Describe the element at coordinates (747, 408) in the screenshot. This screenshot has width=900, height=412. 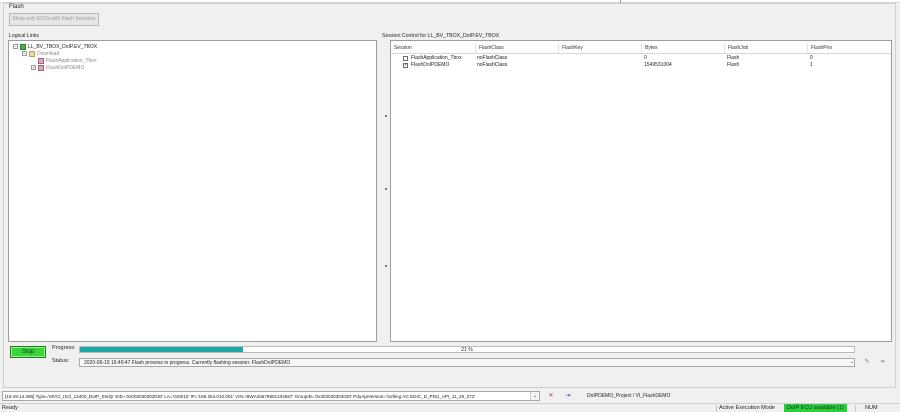
I see `execution-mode-label: Active Execution Mode` at that location.